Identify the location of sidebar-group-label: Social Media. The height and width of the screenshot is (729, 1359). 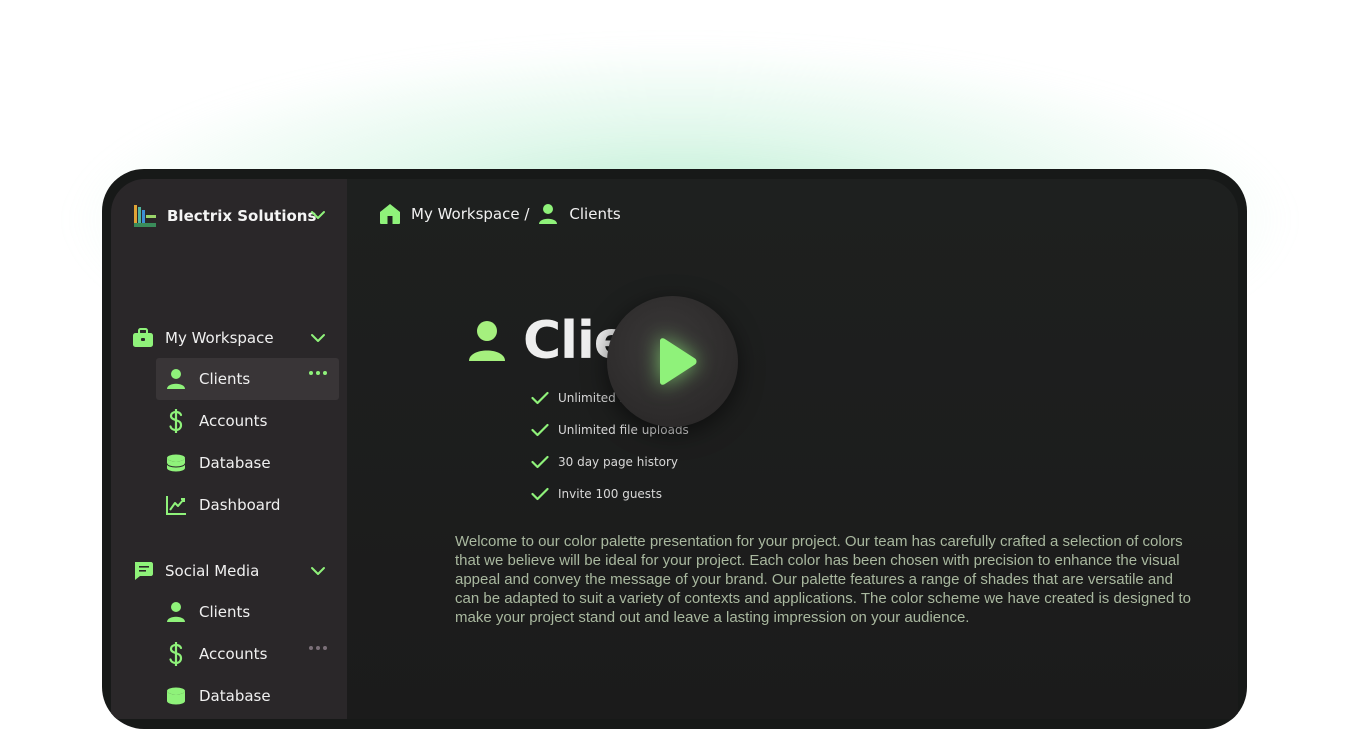
(212, 571).